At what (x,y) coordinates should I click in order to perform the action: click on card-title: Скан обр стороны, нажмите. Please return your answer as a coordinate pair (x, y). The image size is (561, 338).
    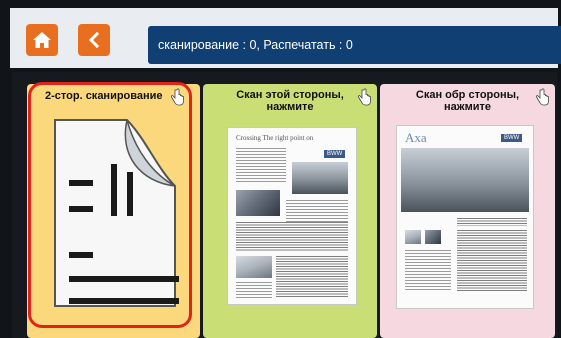
    Looking at the image, I should click on (467, 101).